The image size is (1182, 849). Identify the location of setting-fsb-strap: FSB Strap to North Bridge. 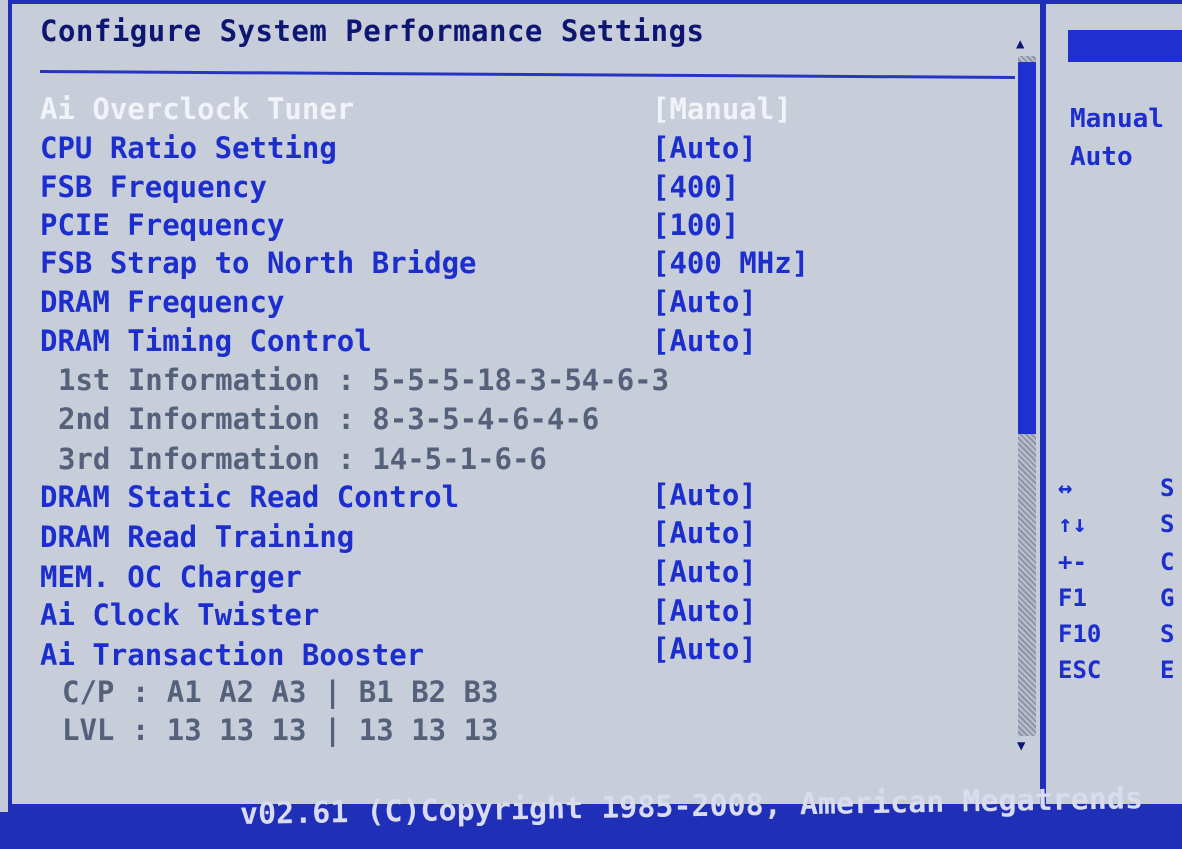
(258, 263).